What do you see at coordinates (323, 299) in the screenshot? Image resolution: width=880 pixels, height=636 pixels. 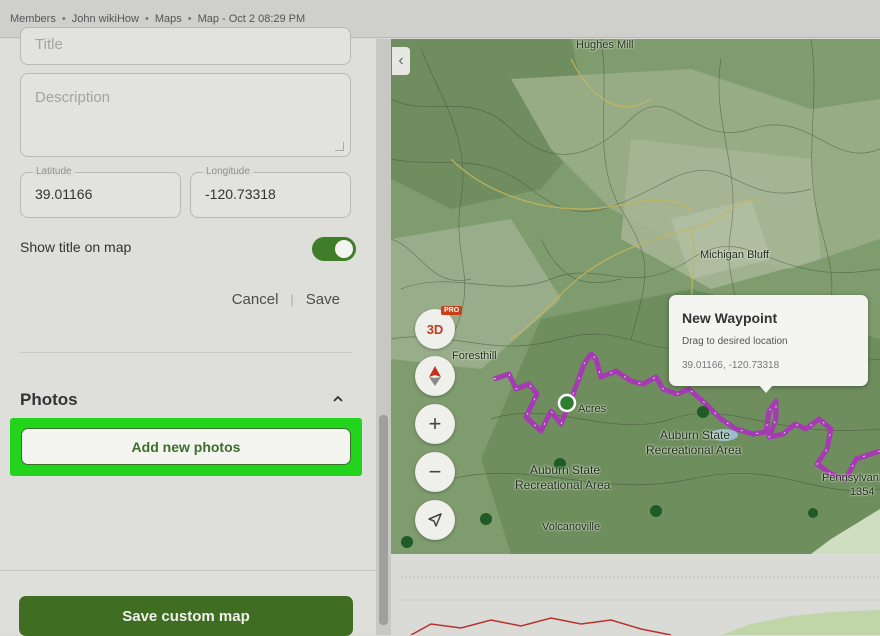 I see `save-button: Save` at bounding box center [323, 299].